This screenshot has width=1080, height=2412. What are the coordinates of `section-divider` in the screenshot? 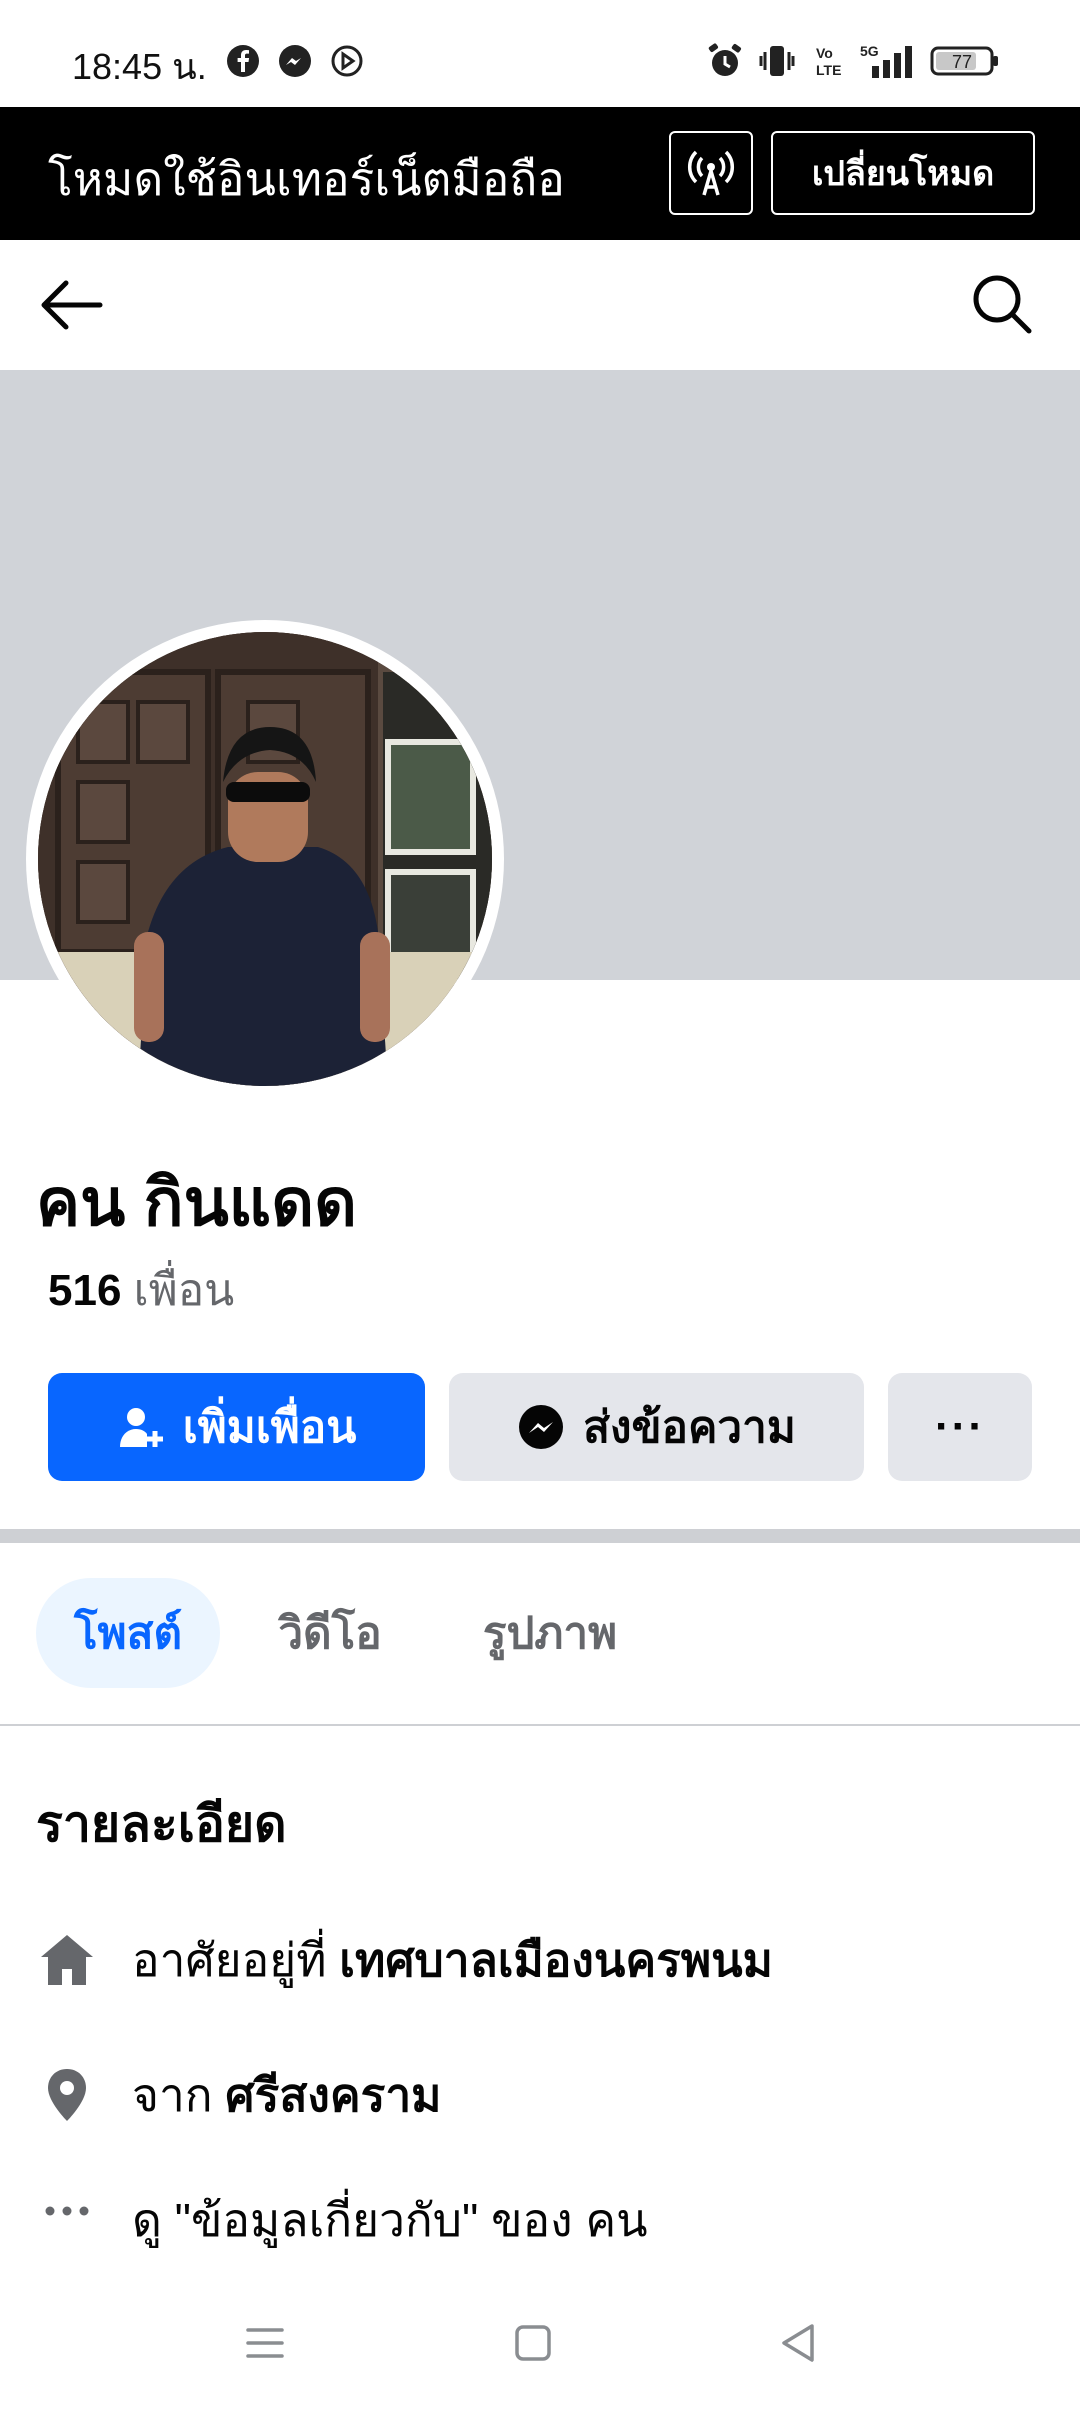 It's located at (540, 1536).